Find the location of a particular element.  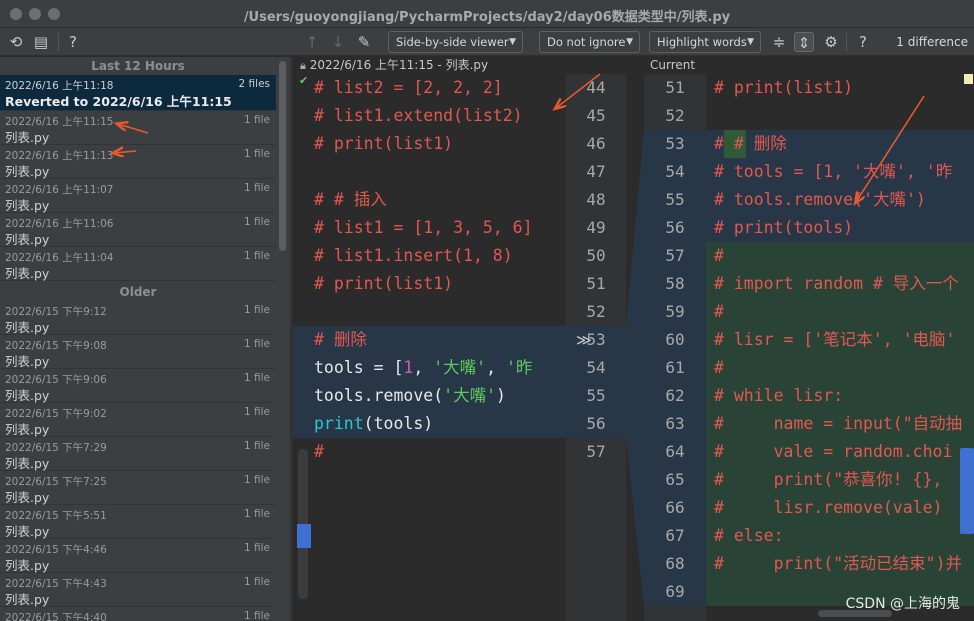

chevron-down-icon: ▼ is located at coordinates (629, 42).